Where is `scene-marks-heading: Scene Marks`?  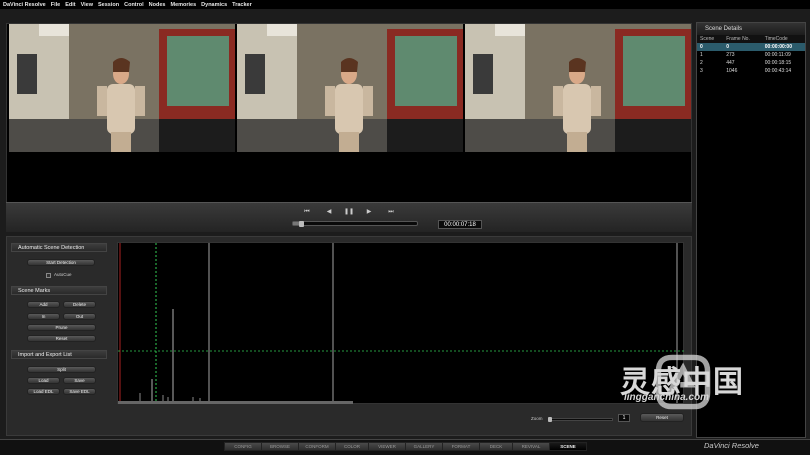
scene-marks-heading: Scene Marks is located at coordinates (59, 290).